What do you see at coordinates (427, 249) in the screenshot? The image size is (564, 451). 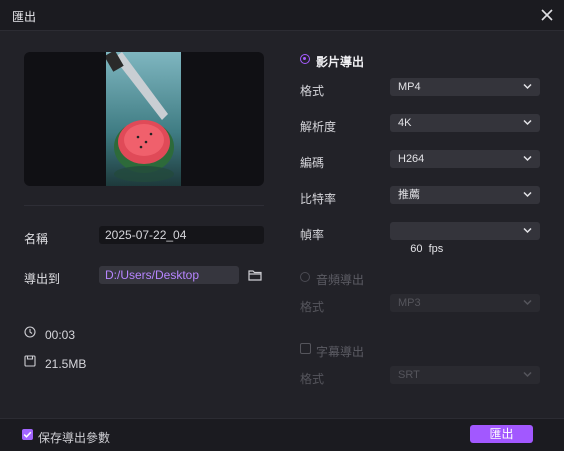 I see `framerate-value: 60 fps` at bounding box center [427, 249].